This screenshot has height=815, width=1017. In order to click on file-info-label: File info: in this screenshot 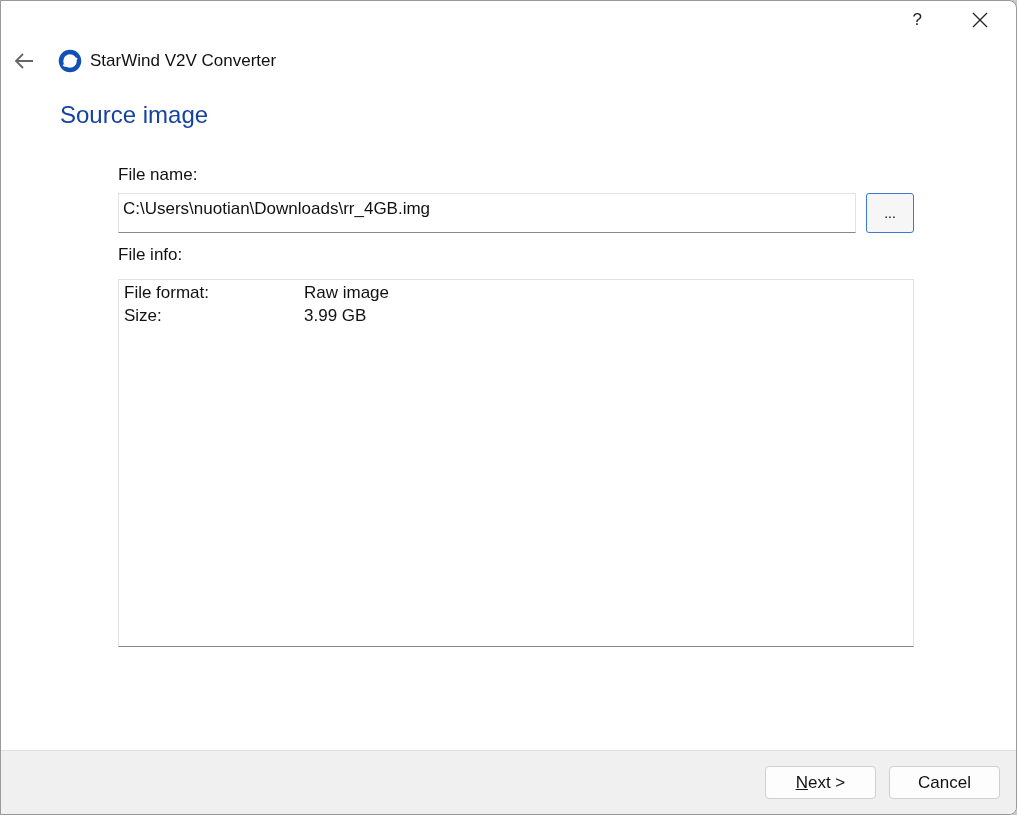, I will do `click(151, 255)`.